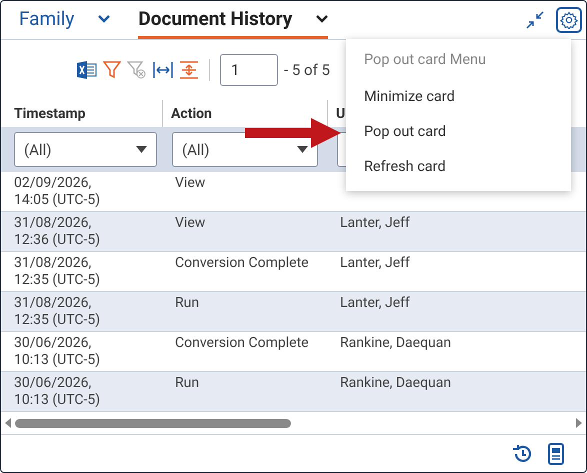  Describe the element at coordinates (163, 70) in the screenshot. I see `fit-width-icon` at that location.